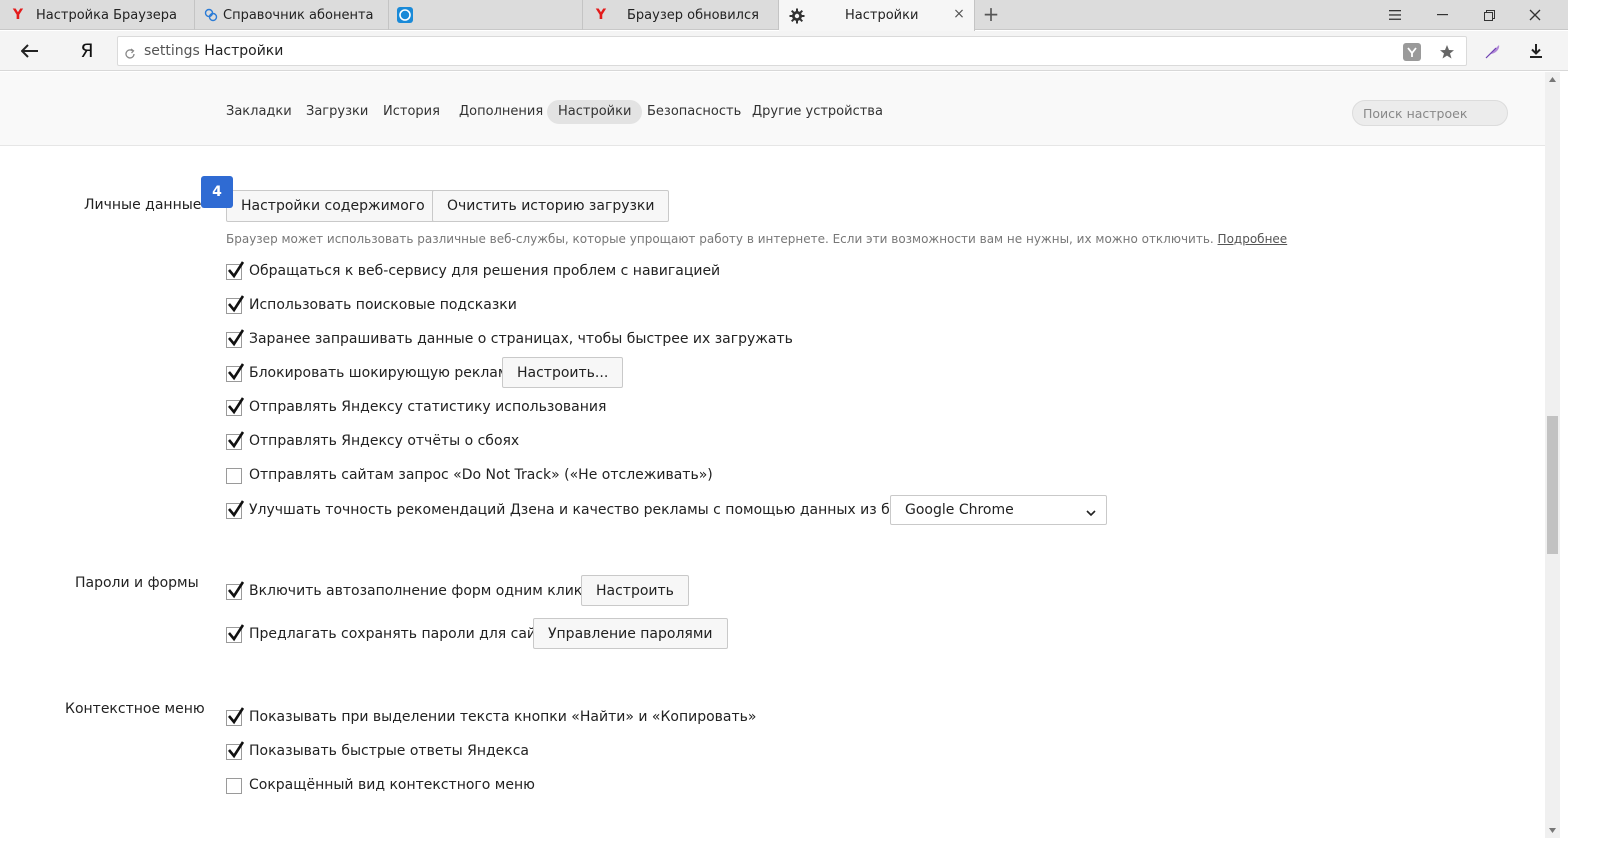  Describe the element at coordinates (337, 112) in the screenshot. I see `nav-downloads: Загрузки` at that location.